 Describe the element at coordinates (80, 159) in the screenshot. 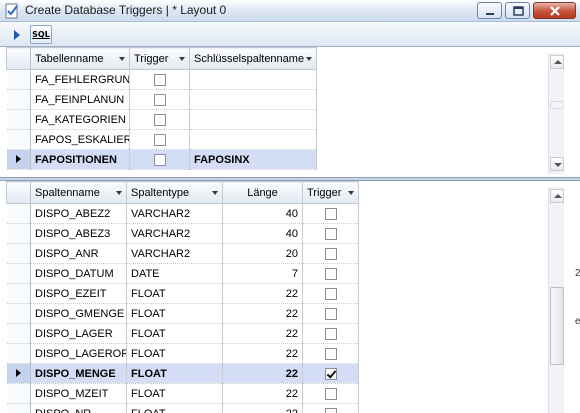

I see `cell-tabellenname: FAPOSITIONEN` at that location.